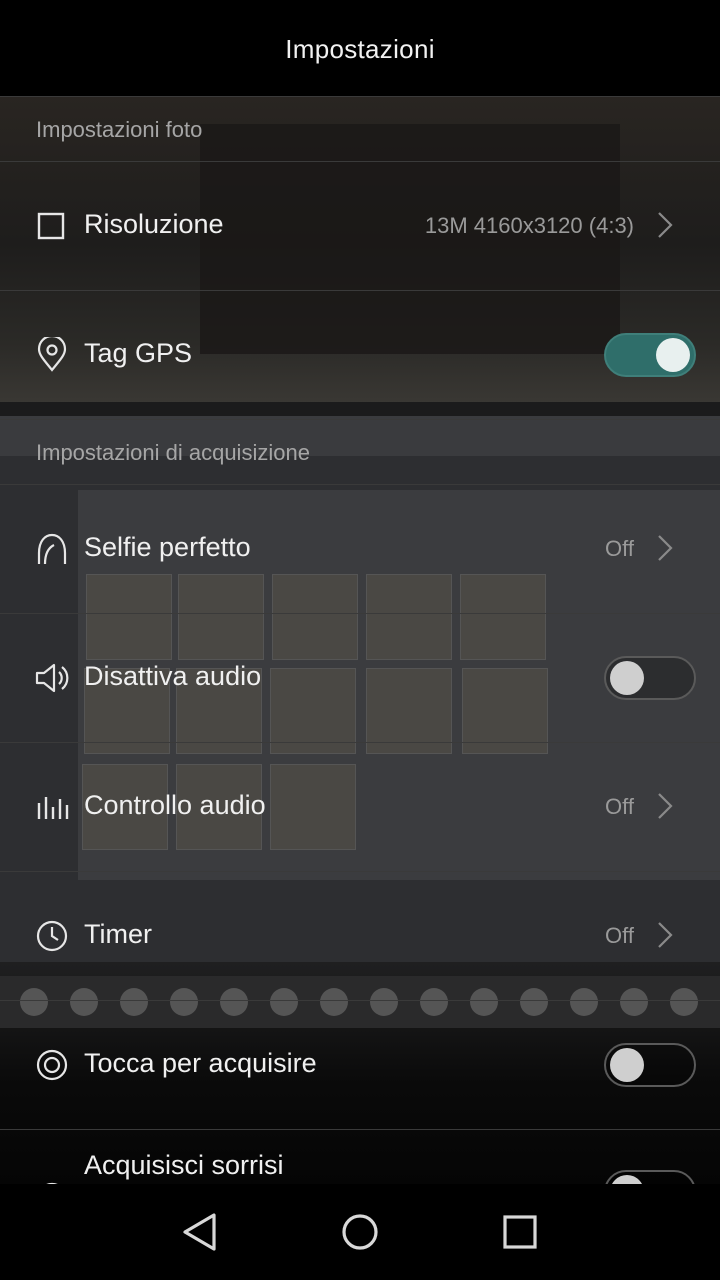 The height and width of the screenshot is (1280, 720). What do you see at coordinates (360, 226) in the screenshot?
I see `setting-resolution: Risoluzione 13M 4160x3120 (4:3)` at bounding box center [360, 226].